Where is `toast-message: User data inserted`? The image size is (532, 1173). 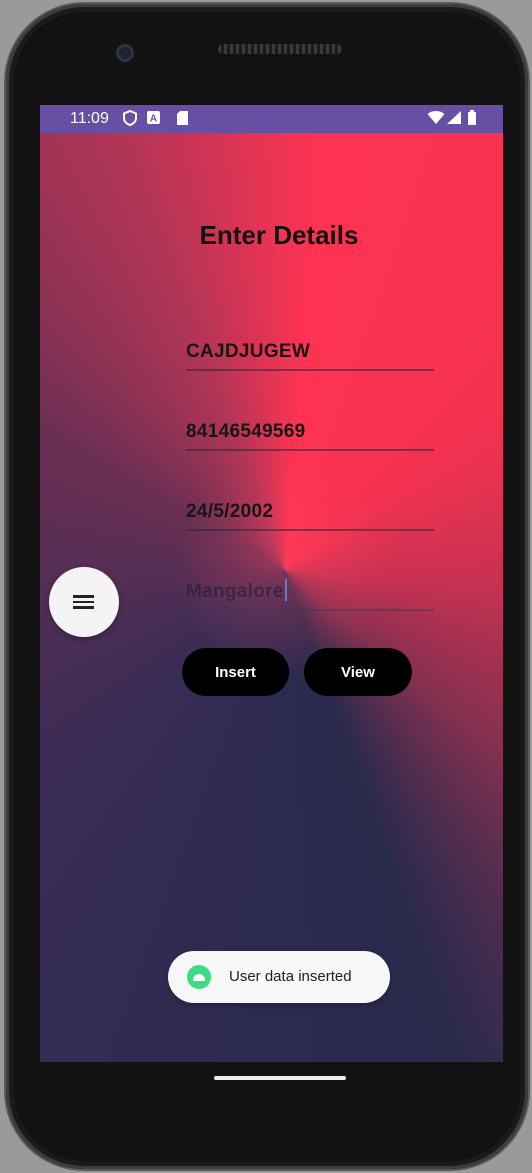 toast-message: User data inserted is located at coordinates (290, 976).